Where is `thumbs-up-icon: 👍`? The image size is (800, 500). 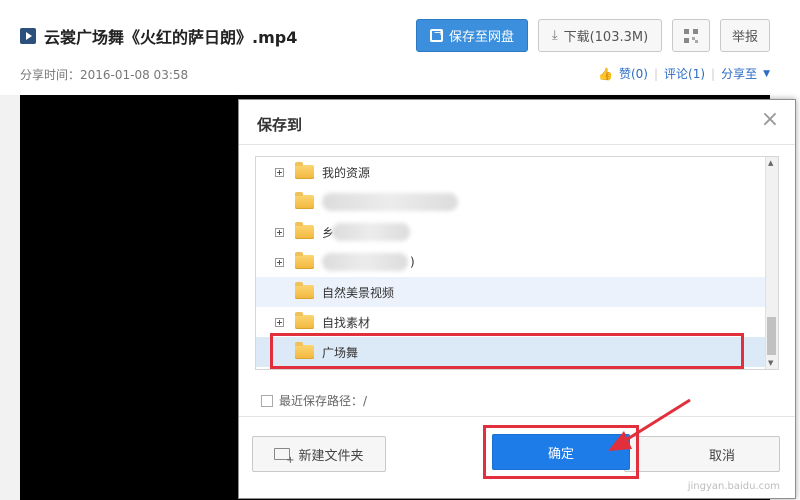
thumbs-up-icon: 👍 is located at coordinates (605, 73).